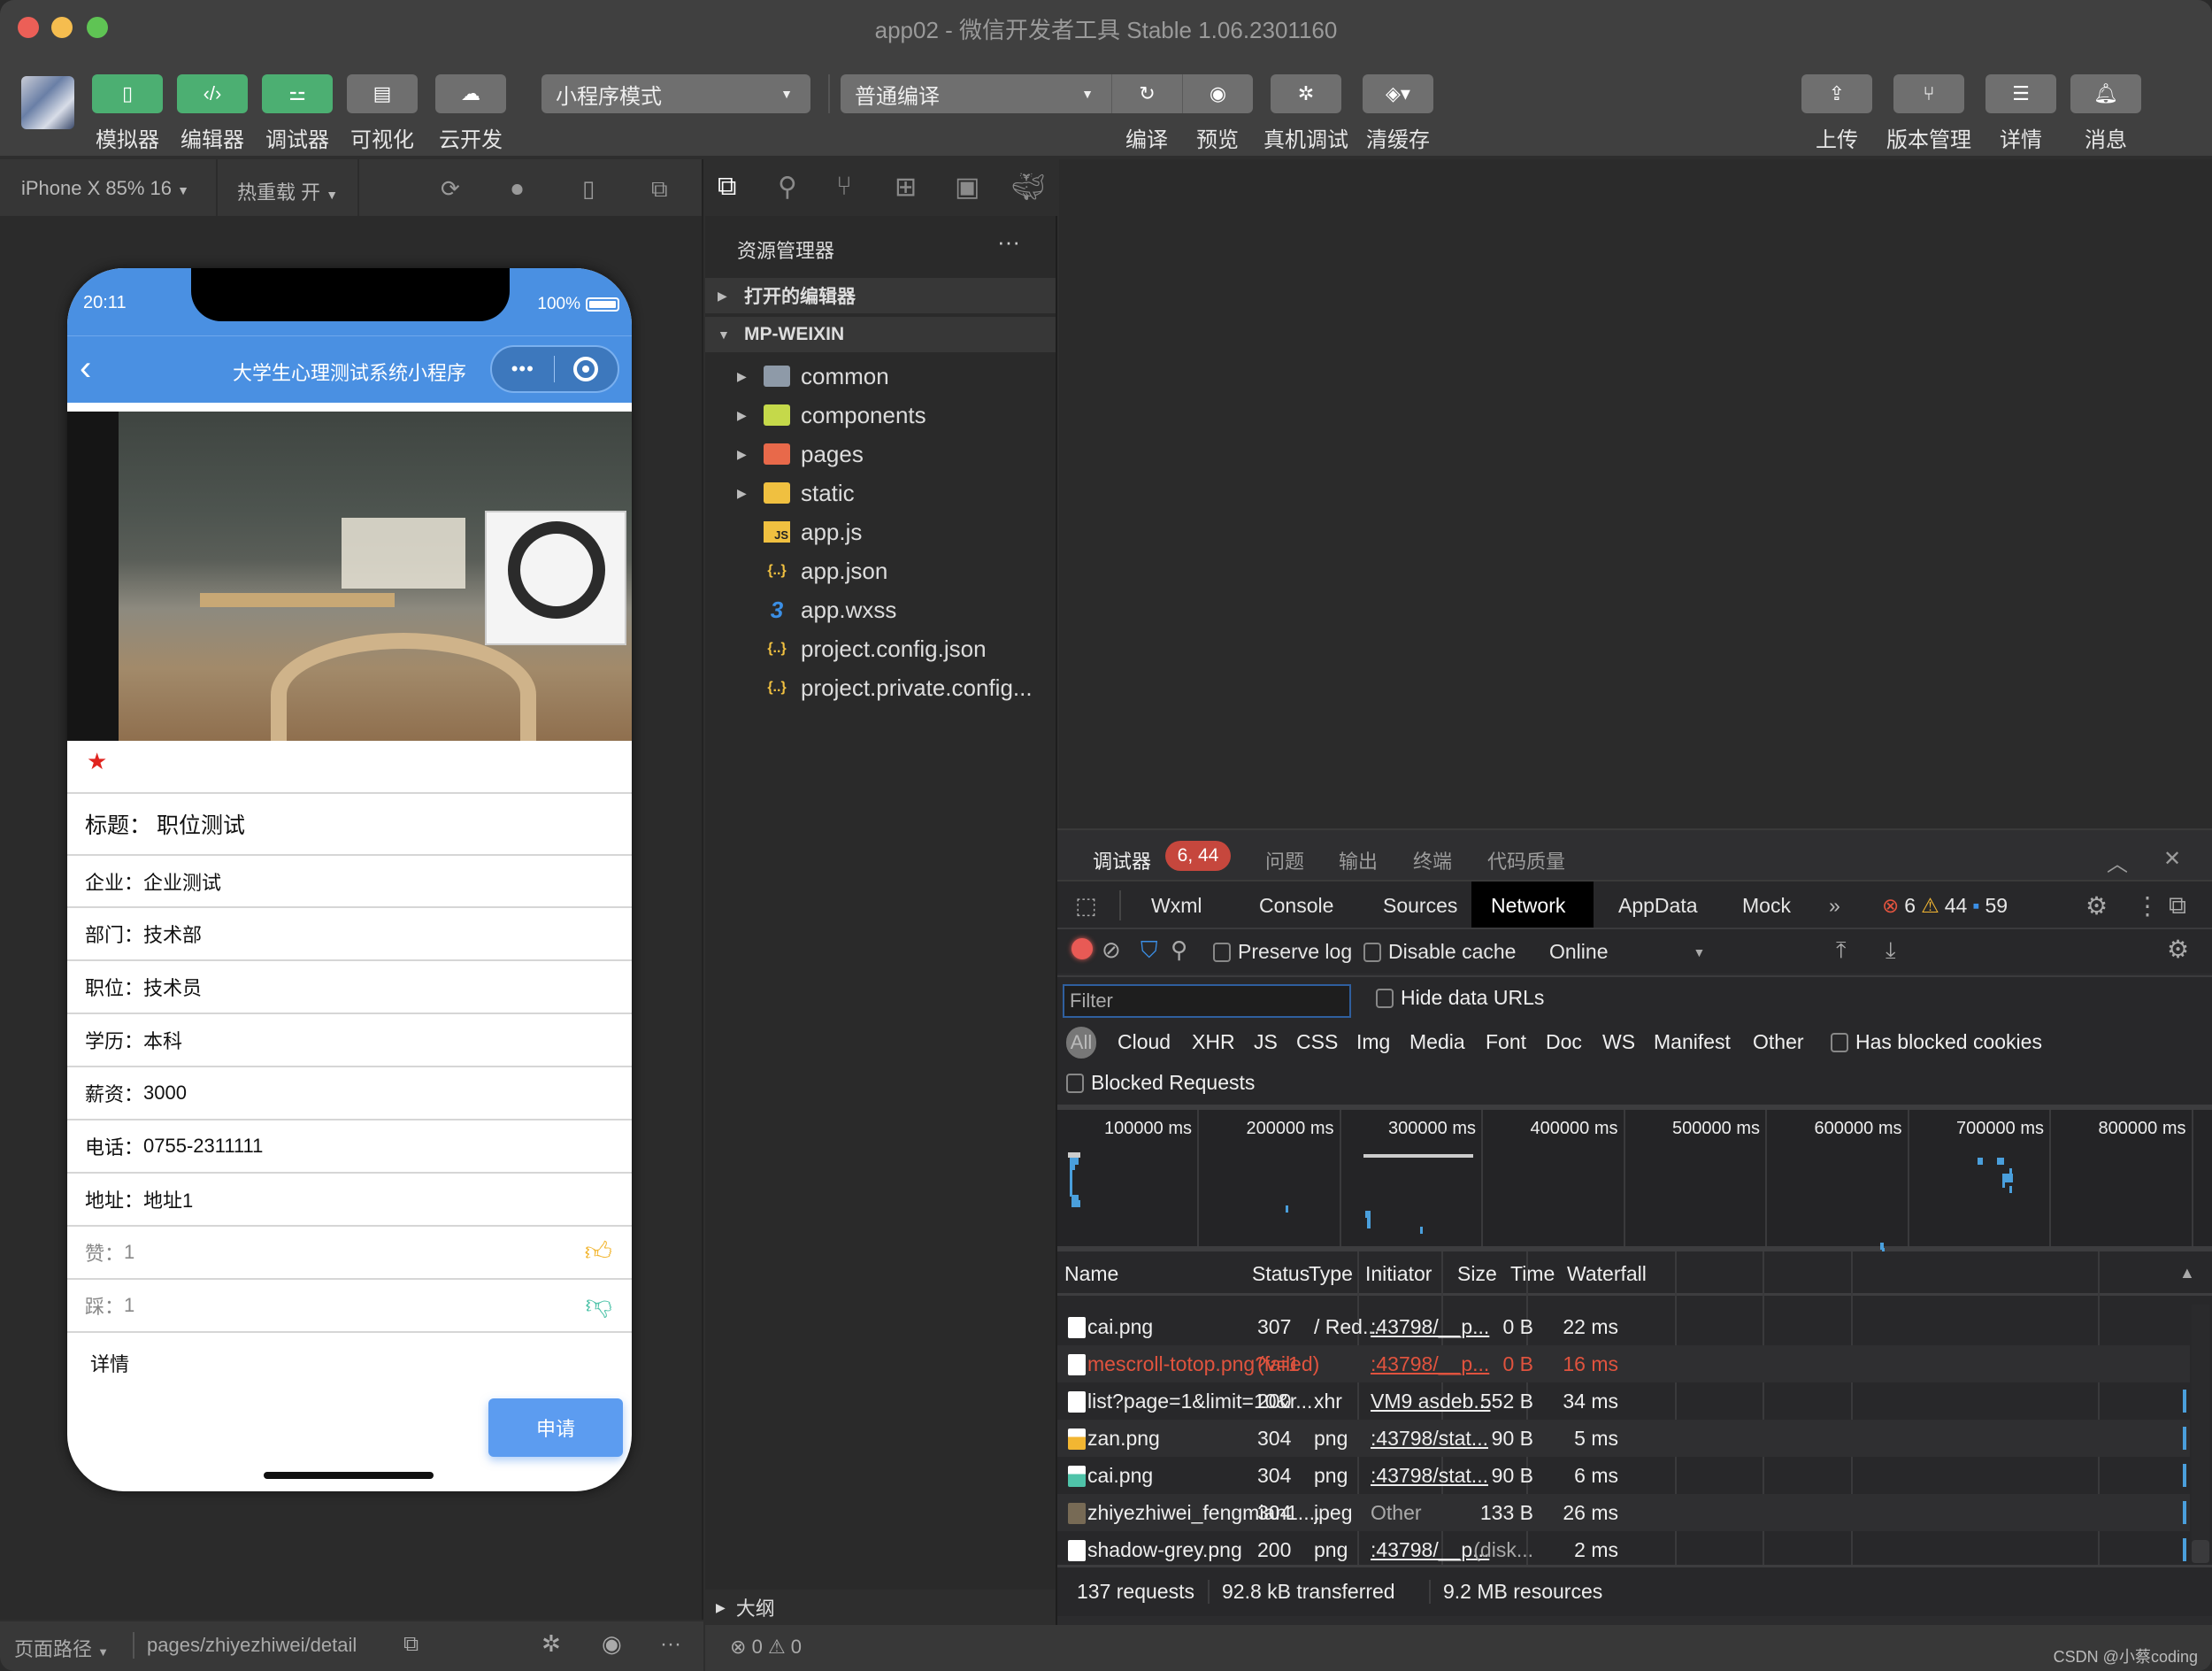 This screenshot has width=2212, height=1671. Describe the element at coordinates (2177, 905) in the screenshot. I see `undock-icon: ⧉` at that location.